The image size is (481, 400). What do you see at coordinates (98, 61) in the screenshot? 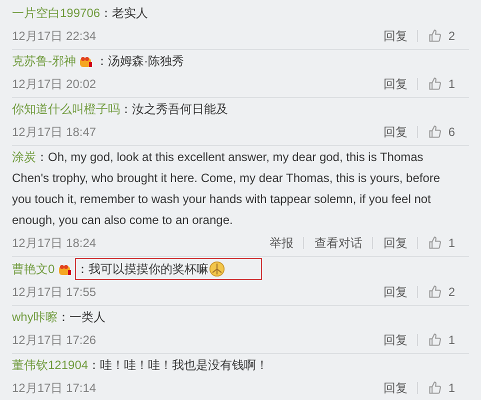
I see `comment-text: 克苏鲁-邪神 ：汤姆森·陈独秀` at bounding box center [98, 61].